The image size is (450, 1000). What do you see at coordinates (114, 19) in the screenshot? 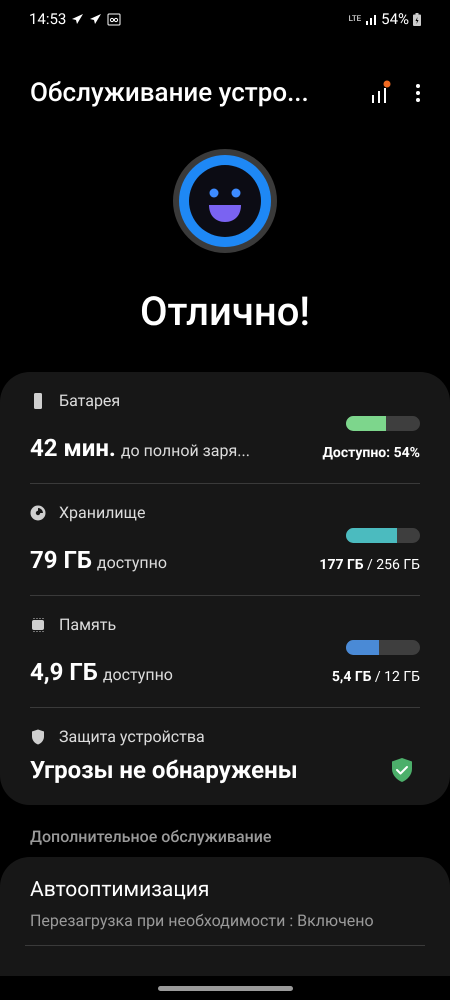
I see `voicemail-icon` at bounding box center [114, 19].